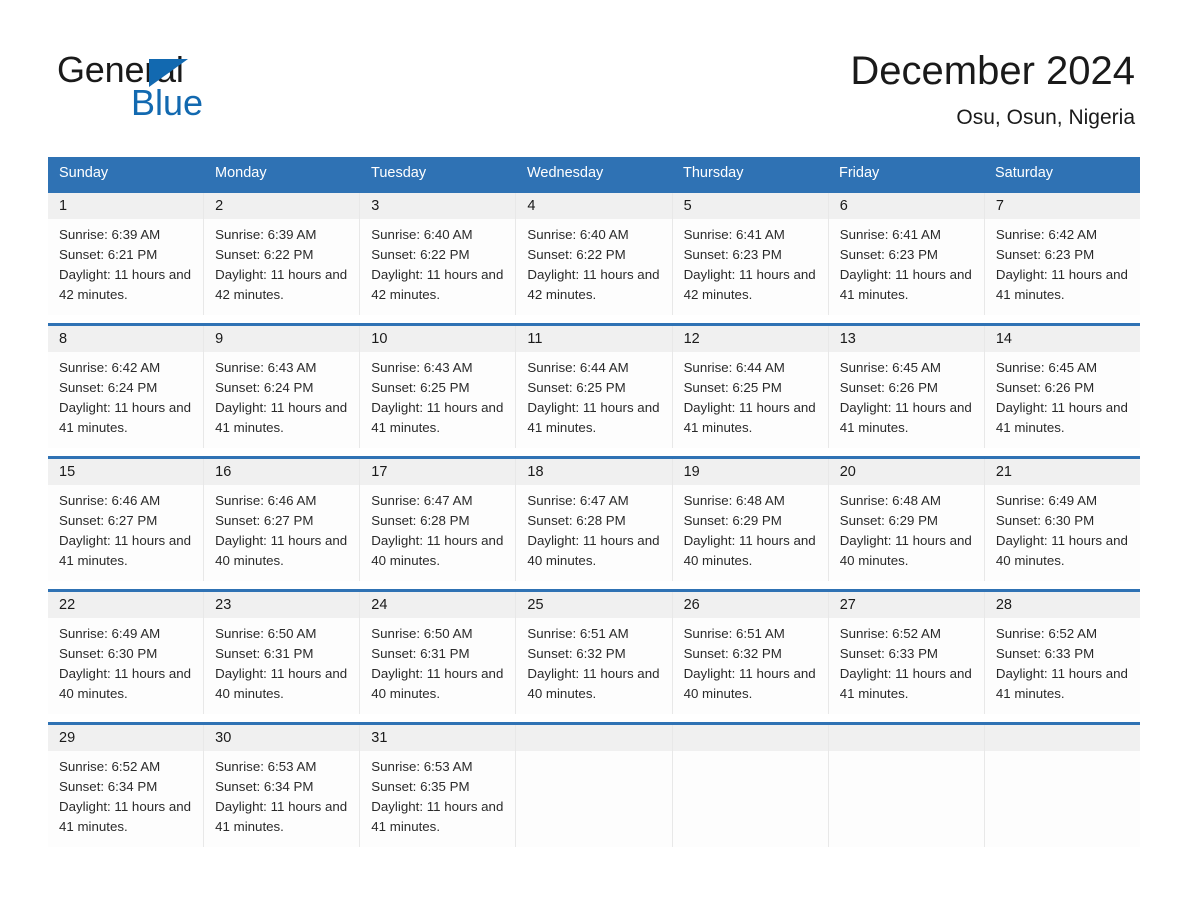 The height and width of the screenshot is (918, 1188). Describe the element at coordinates (1061, 605) in the screenshot. I see `day-number: 28` at that location.